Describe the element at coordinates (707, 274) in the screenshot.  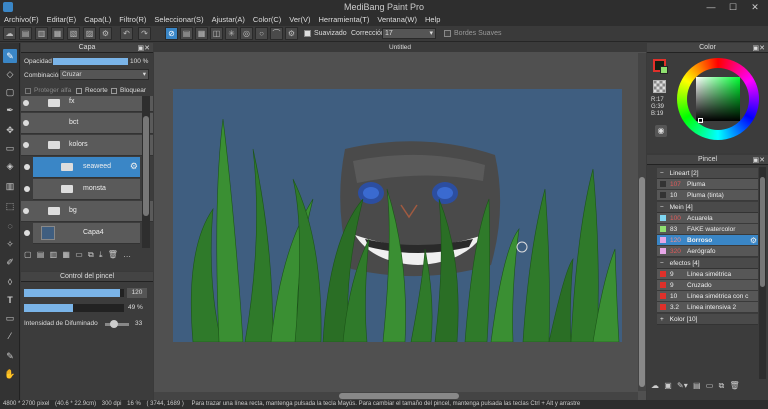
I see `brush-item-linea-simetrica: 9 Línea simétrica` at that location.